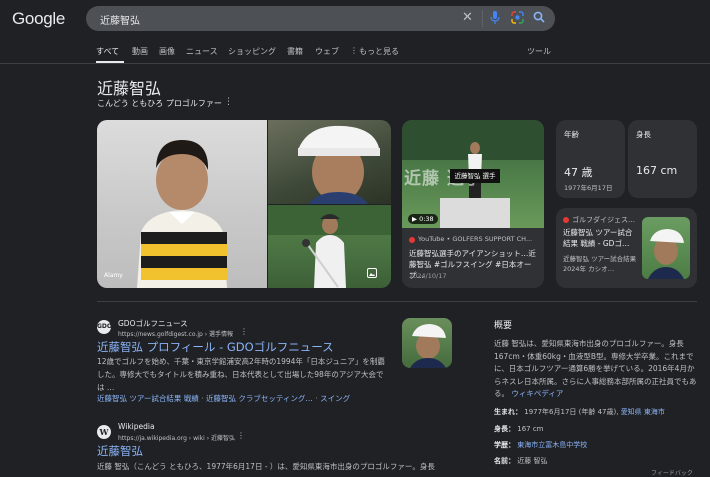  I want to click on fact-born: 生まれ： 1977年6月17日 (年齢 47歳), 愛知県 東海市, so click(579, 412).